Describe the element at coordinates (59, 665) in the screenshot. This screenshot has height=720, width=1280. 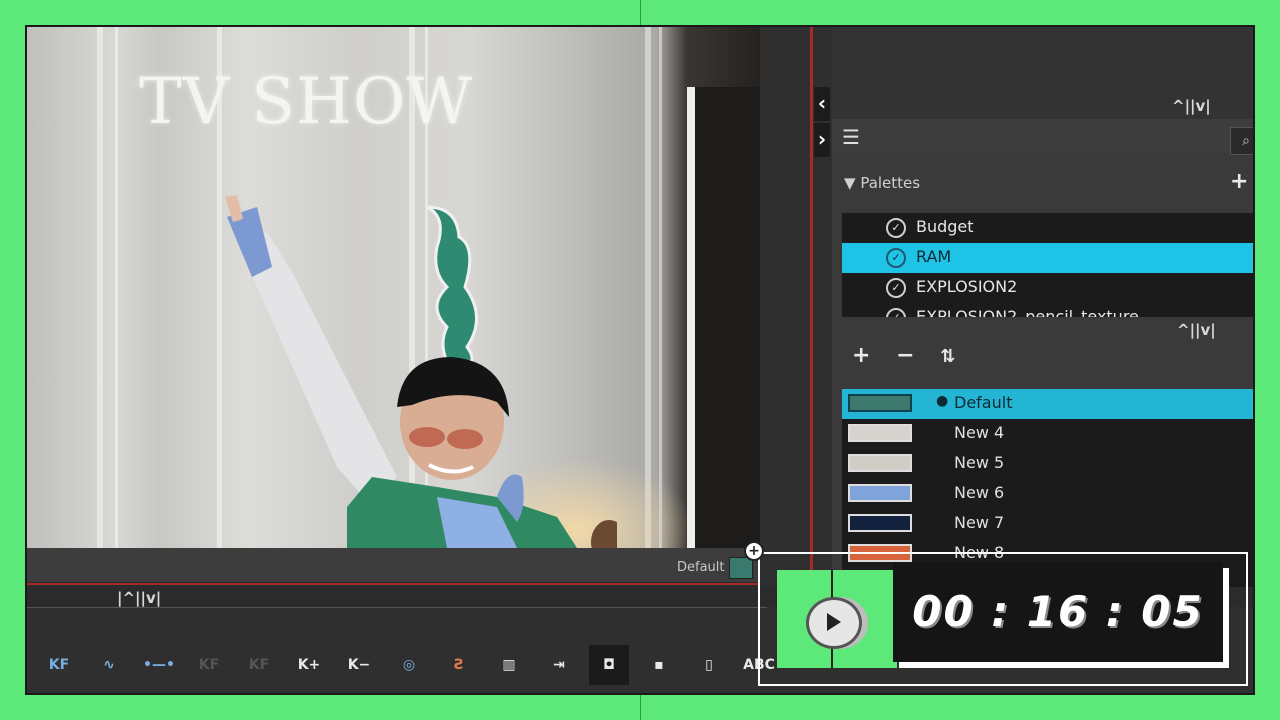
I see `kf-remove-tool: KF` at that location.